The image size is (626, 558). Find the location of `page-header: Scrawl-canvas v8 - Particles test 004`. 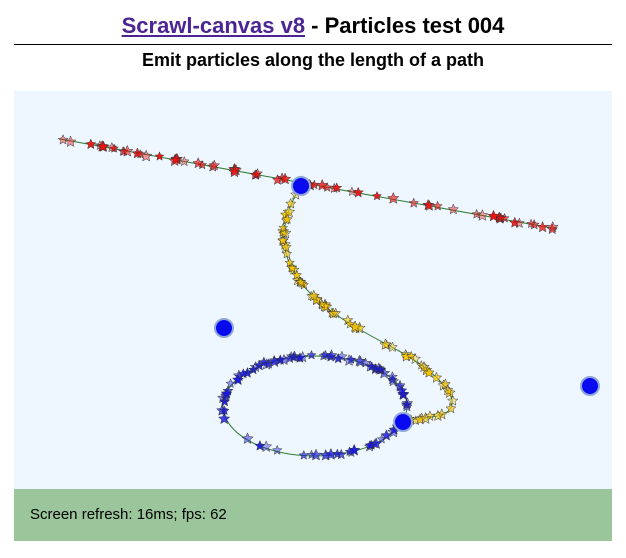

page-header: Scrawl-canvas v8 - Particles test 004 is located at coordinates (313, 27).